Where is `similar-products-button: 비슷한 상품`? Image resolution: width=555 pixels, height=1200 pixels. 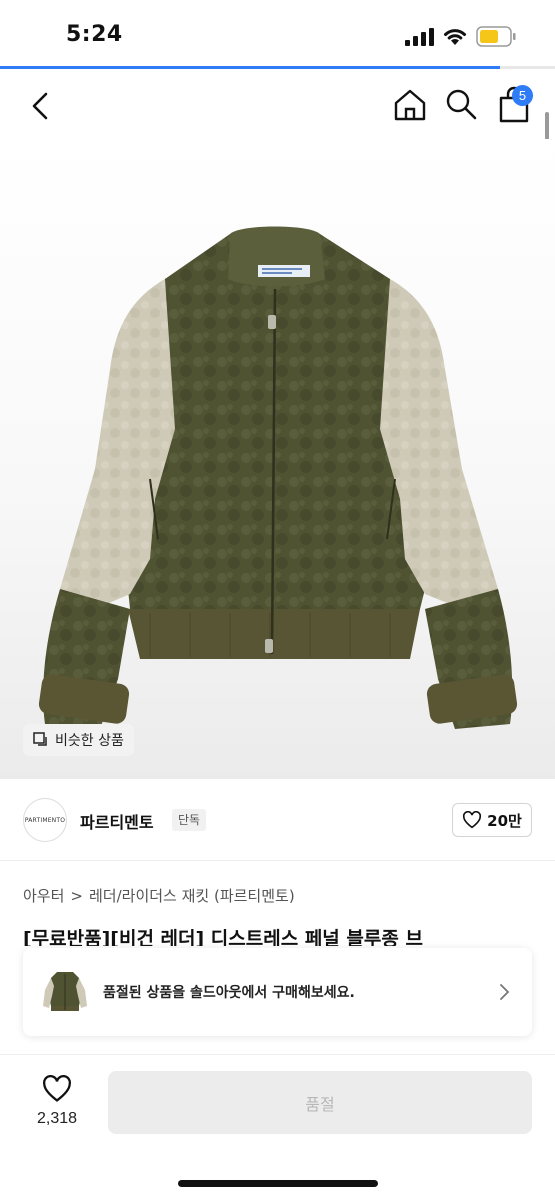 similar-products-button: 비슷한 상품 is located at coordinates (78, 740).